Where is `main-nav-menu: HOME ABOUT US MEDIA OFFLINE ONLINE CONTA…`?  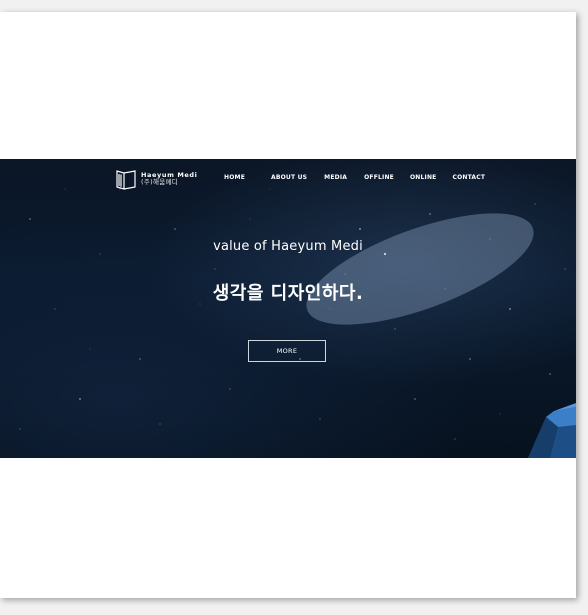
main-nav-menu: HOME ABOUT US MEDIA OFFLINE ONLINE CONTA… is located at coordinates (354, 177).